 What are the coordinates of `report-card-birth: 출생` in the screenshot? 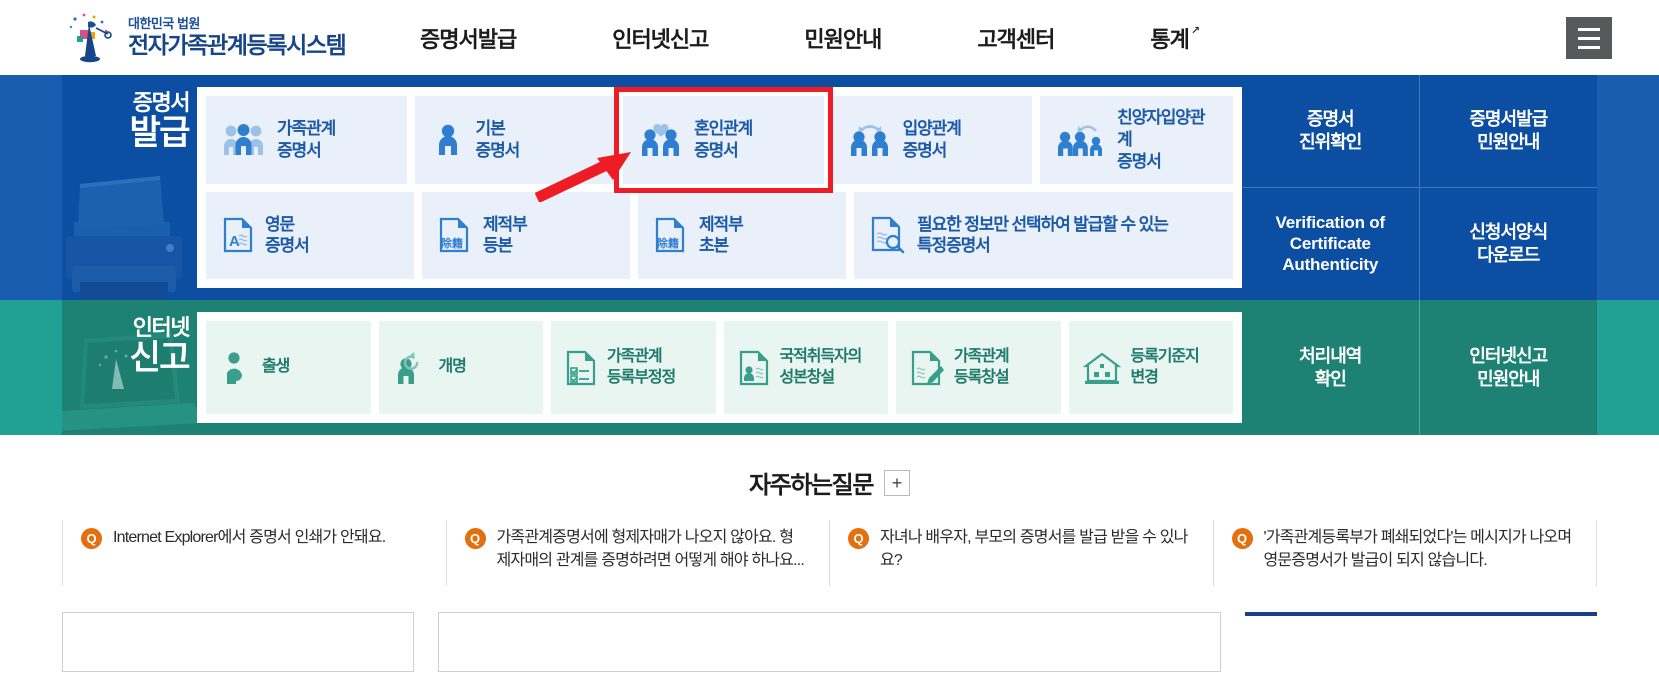 It's located at (288, 367).